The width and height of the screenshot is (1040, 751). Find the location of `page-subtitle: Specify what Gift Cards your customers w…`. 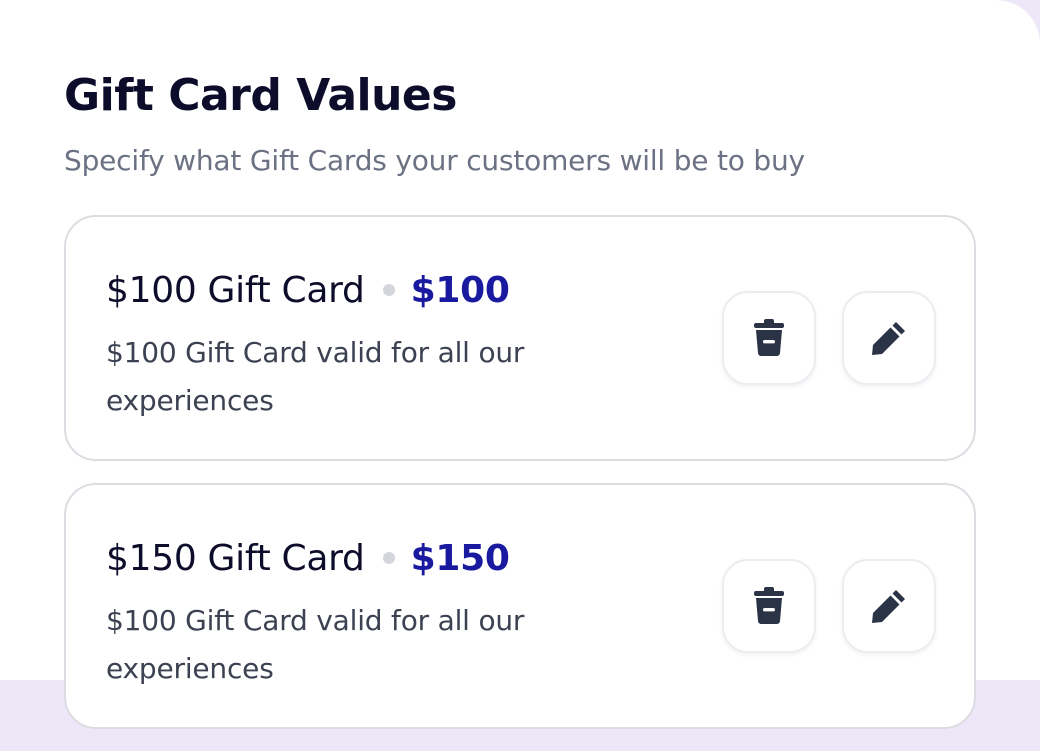

page-subtitle: Specify what Gift Cards your customers w… is located at coordinates (434, 160).